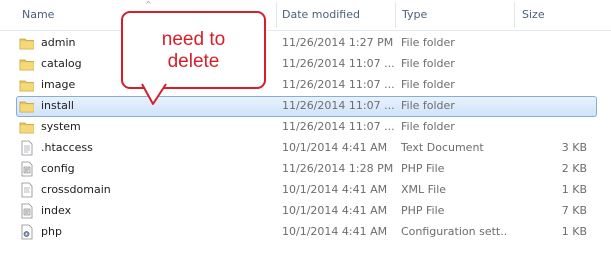 The width and height of the screenshot is (611, 258). What do you see at coordinates (321, 15) in the screenshot?
I see `column-header-date-modified: Date modified` at bounding box center [321, 15].